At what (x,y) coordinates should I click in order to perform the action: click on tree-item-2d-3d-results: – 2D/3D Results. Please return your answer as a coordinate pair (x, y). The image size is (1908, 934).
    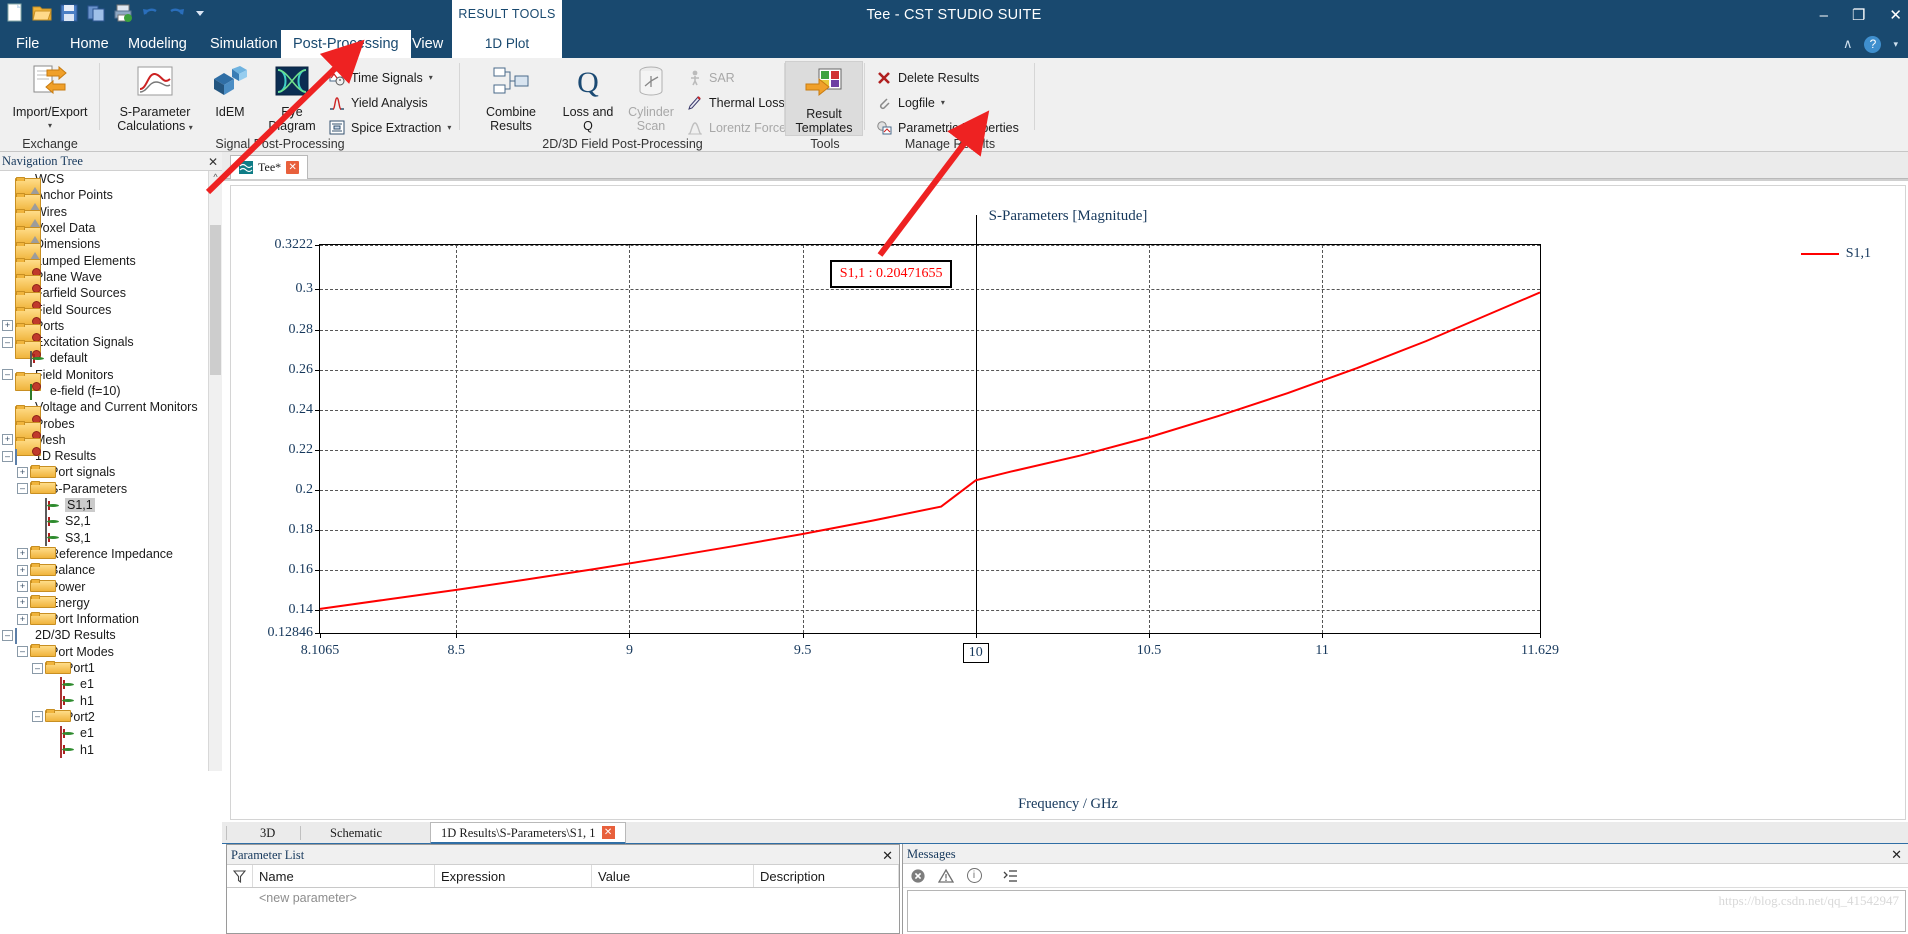
    Looking at the image, I should click on (104, 635).